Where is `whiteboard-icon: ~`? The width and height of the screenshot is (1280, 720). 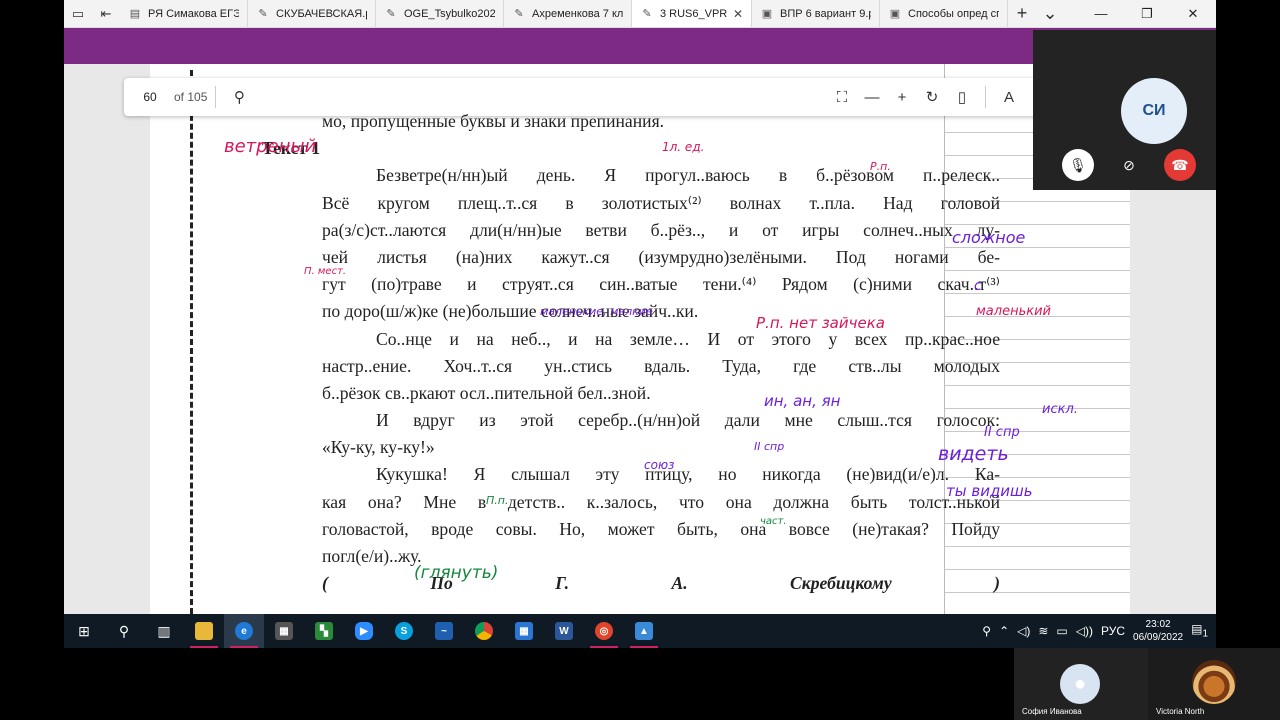 whiteboard-icon: ~ is located at coordinates (444, 631).